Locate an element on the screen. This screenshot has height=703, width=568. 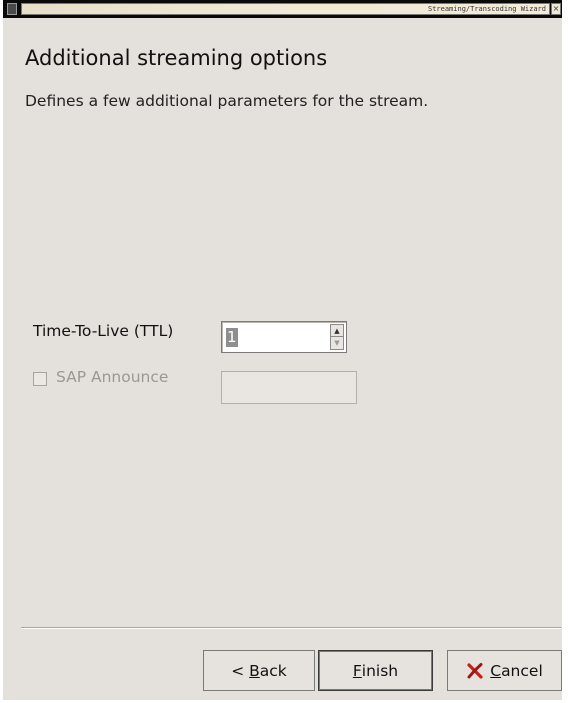
sap-announce-label: SAP Announce is located at coordinates (112, 377).